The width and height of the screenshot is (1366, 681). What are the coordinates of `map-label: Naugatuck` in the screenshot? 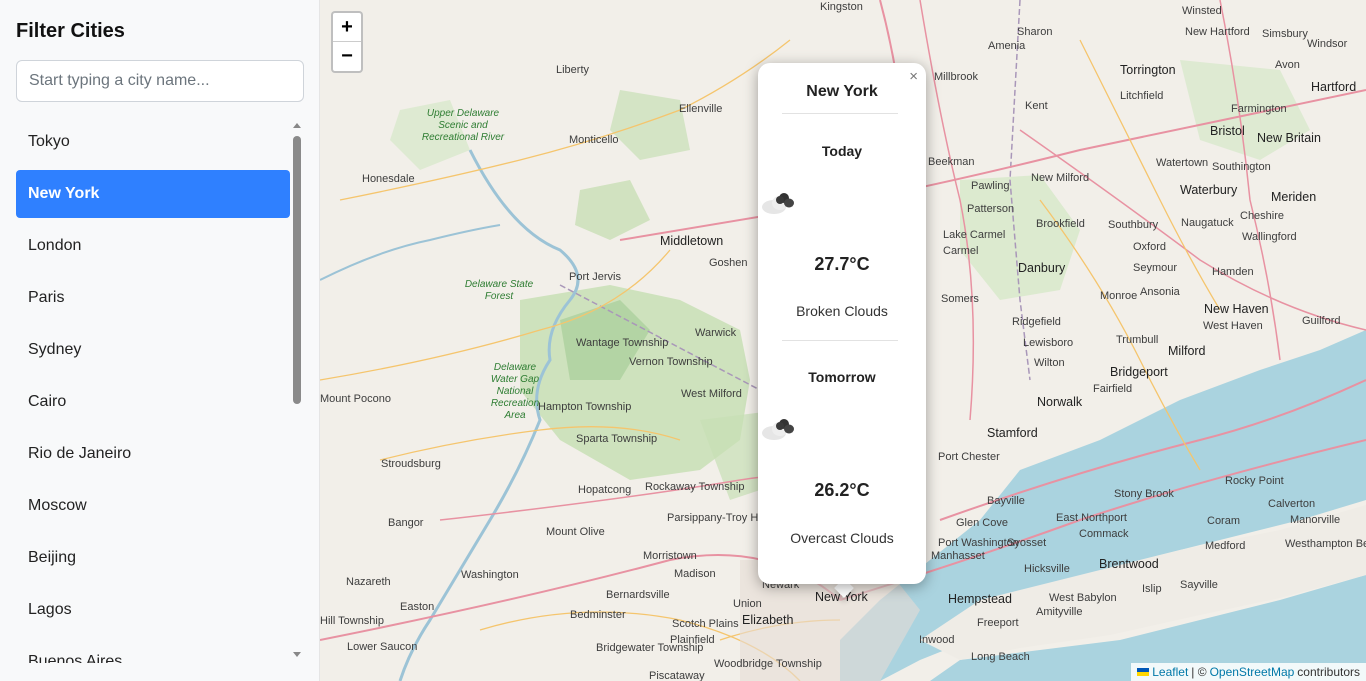 It's located at (1207, 223).